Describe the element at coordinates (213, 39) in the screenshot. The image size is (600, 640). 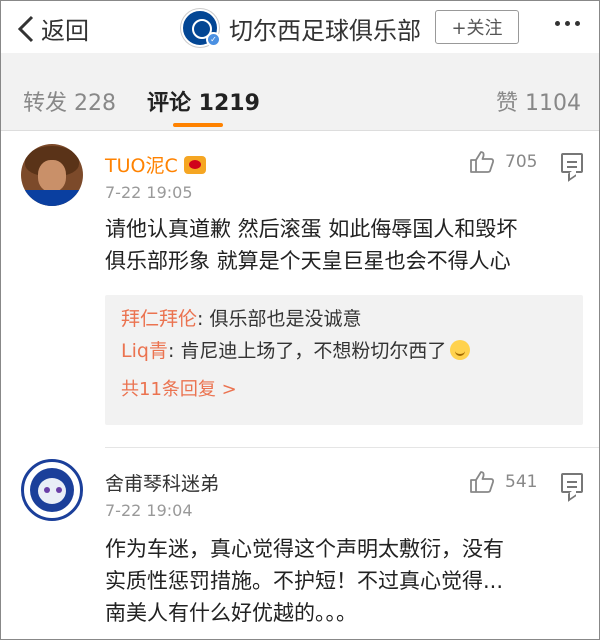
I see `verified-icon: ✓` at that location.